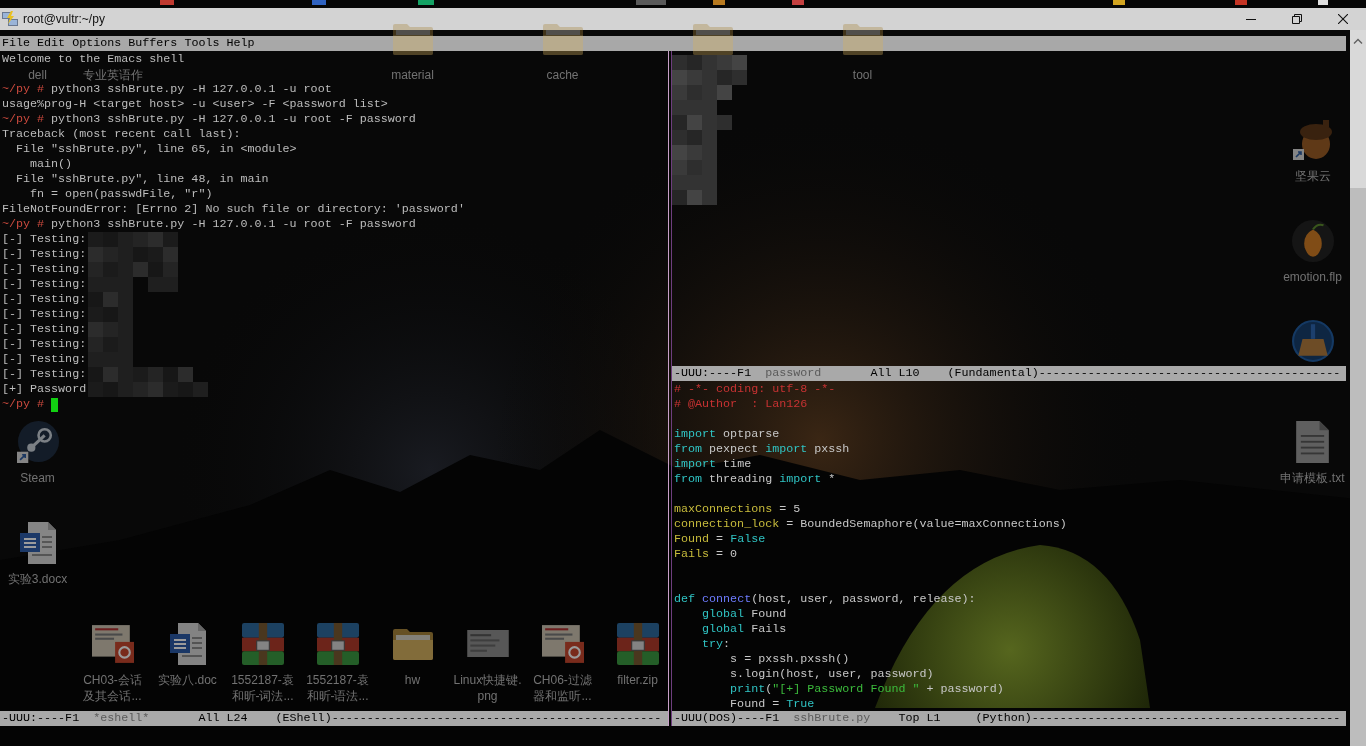  Describe the element at coordinates (755, 389) in the screenshot. I see `code-line: # -*- coding: utf-8 -*-` at that location.